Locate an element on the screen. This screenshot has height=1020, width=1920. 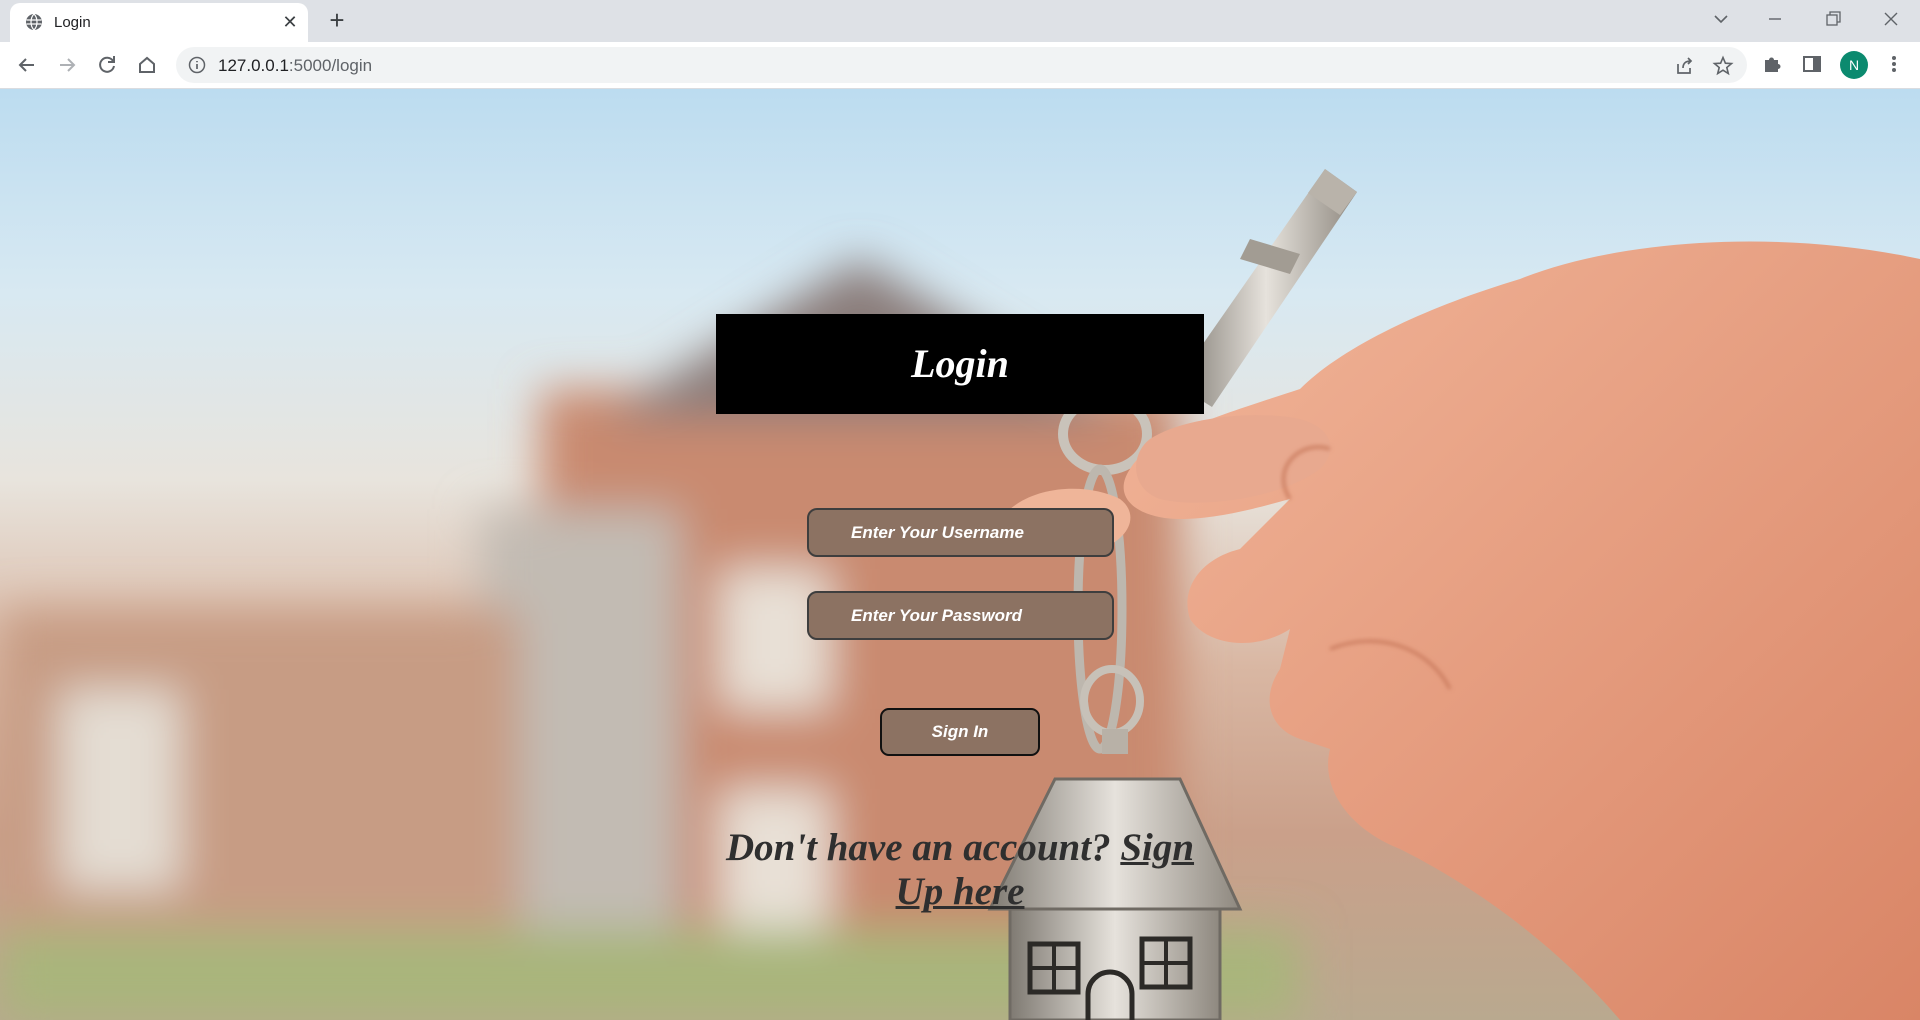
star-icon is located at coordinates (1723, 66).